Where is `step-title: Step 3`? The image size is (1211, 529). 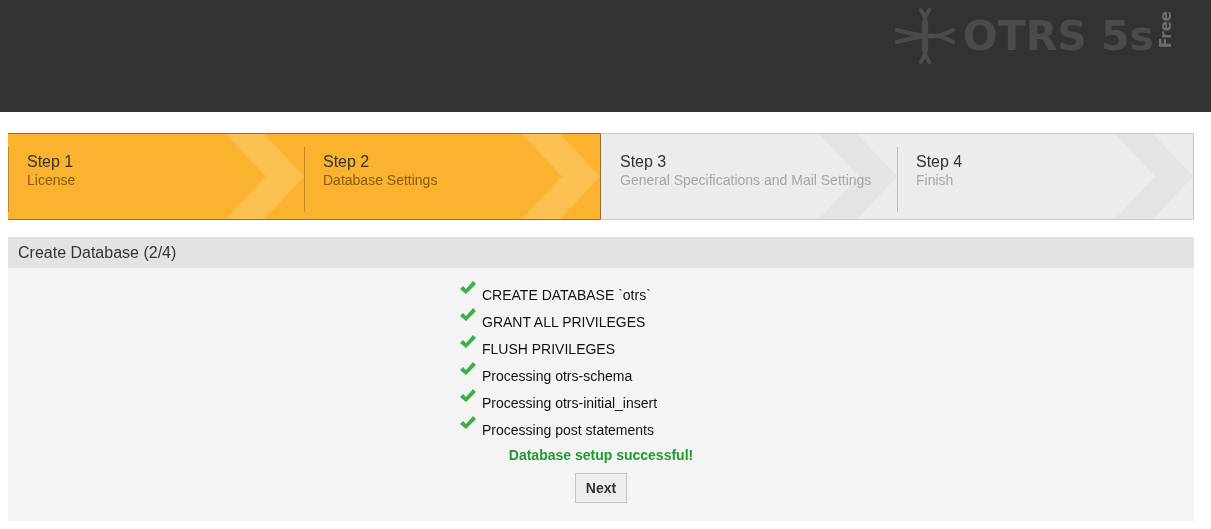
step-title: Step 3 is located at coordinates (643, 162).